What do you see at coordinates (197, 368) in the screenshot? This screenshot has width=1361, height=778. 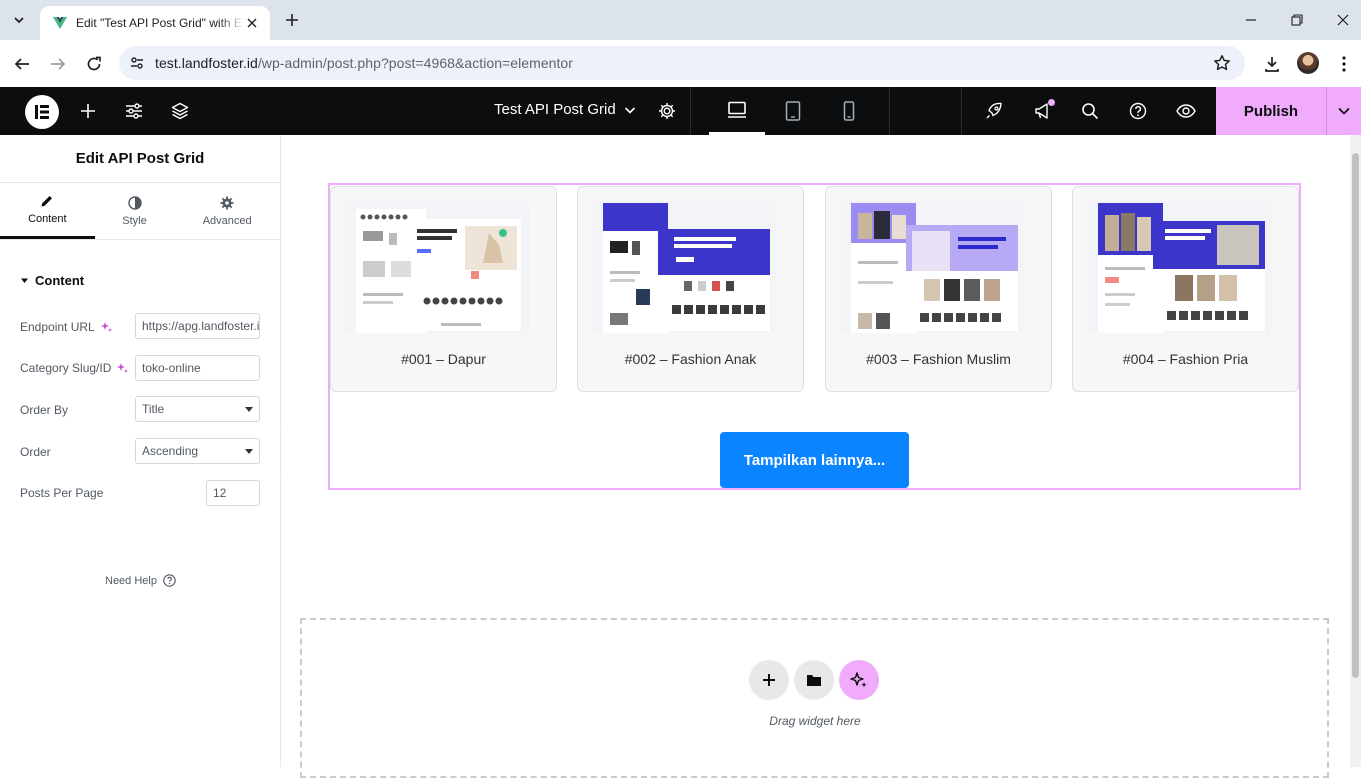 I see `category-slug-input: toko-online` at bounding box center [197, 368].